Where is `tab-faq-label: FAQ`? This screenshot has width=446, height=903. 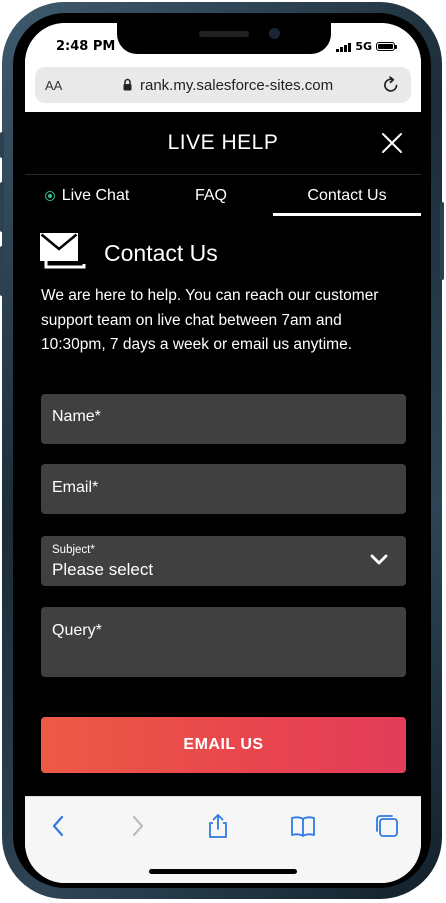 tab-faq-label: FAQ is located at coordinates (210, 195).